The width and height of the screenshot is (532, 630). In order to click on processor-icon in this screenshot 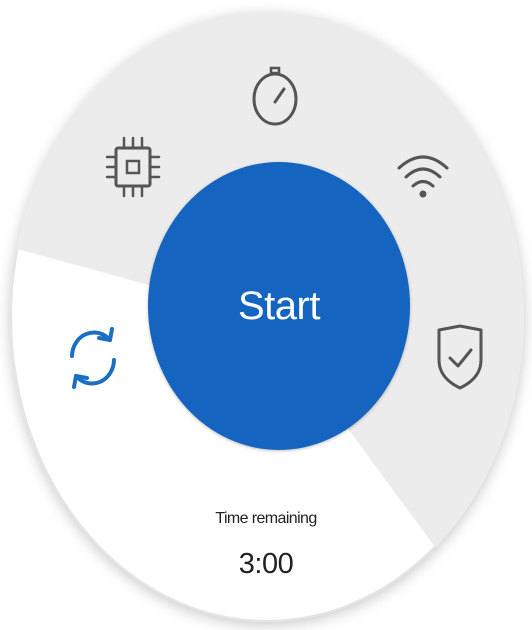, I will do `click(133, 167)`.